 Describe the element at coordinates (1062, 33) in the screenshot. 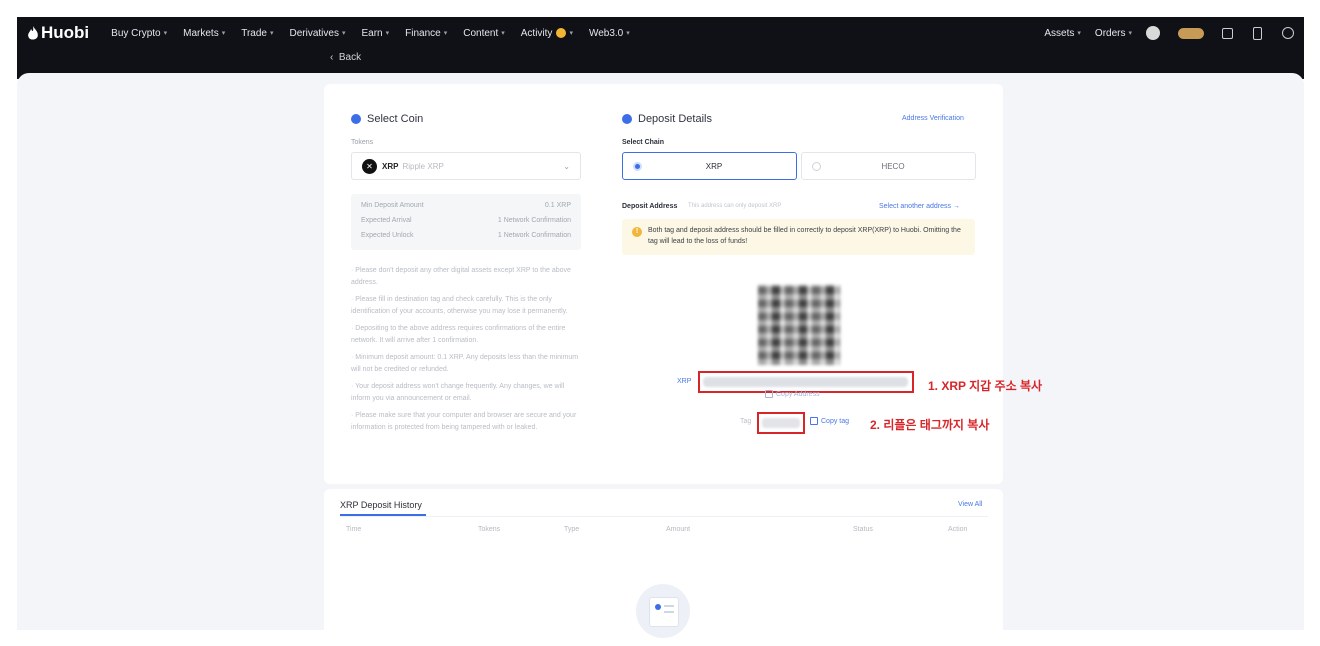

I see `nav-assets: Assets ▾` at that location.